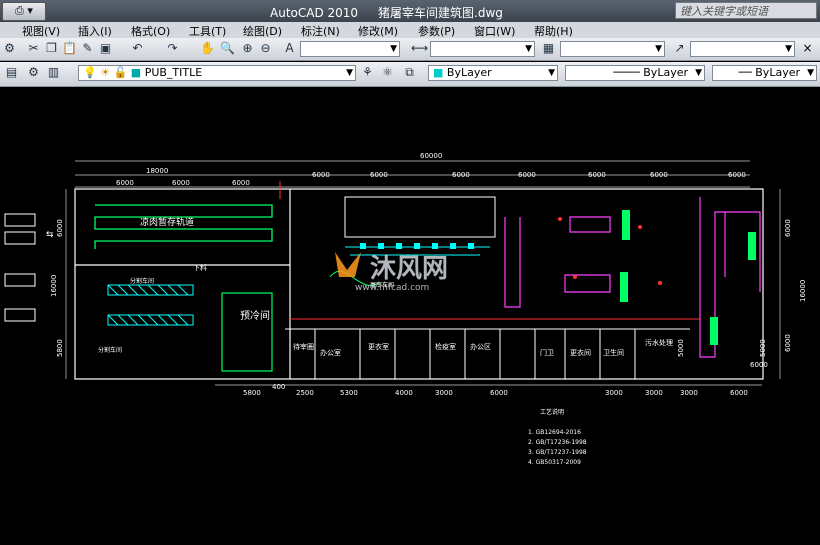 The image size is (820, 545). I want to click on text-style-icon: A, so click(289, 48).